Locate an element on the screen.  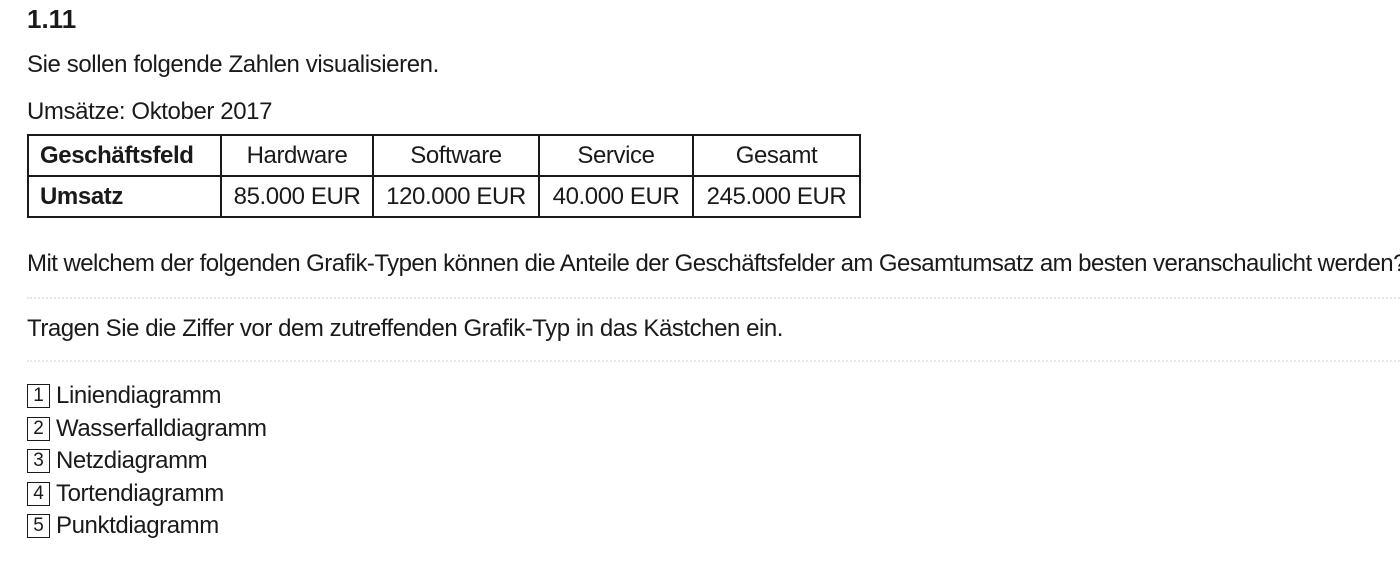
option-label: Punktdiagramm is located at coordinates (137, 526).